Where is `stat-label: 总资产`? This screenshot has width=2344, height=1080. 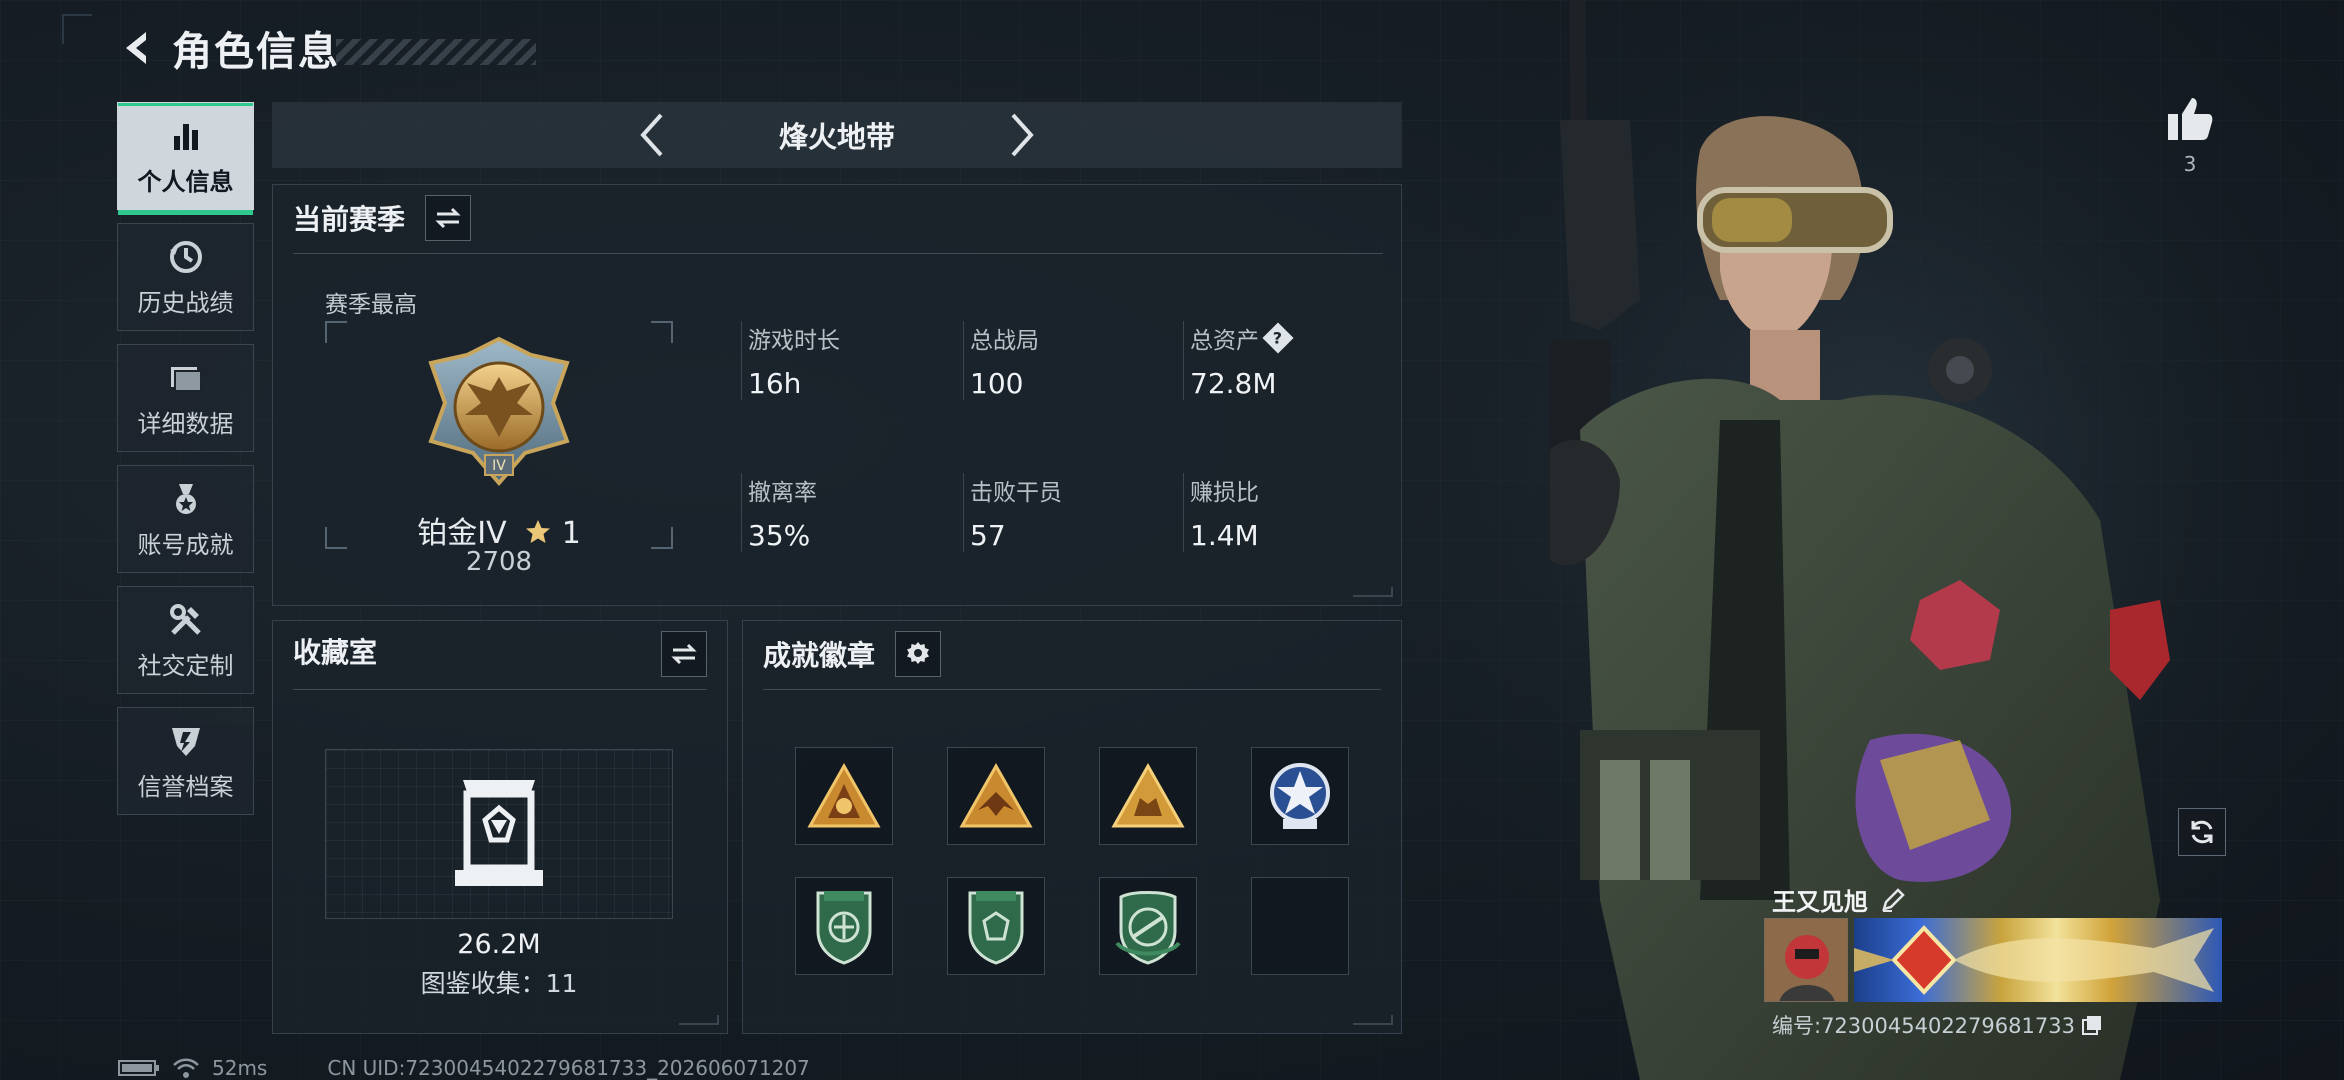 stat-label: 总资产 is located at coordinates (1224, 341).